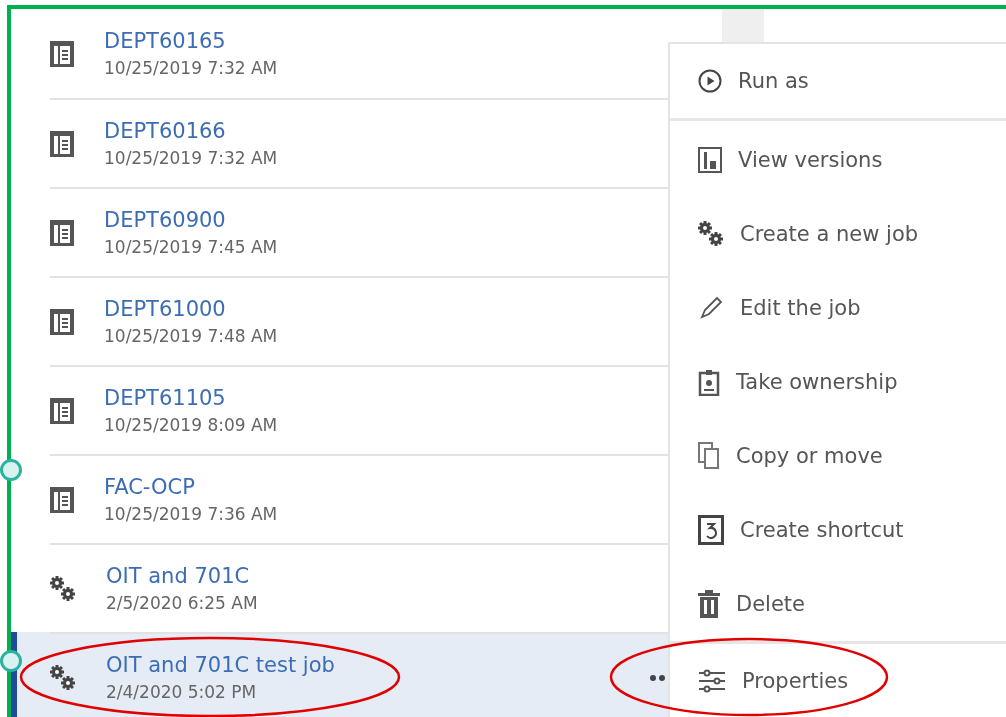 The height and width of the screenshot is (717, 1006). What do you see at coordinates (838, 456) in the screenshot?
I see `menu-item: Copy or move` at bounding box center [838, 456].